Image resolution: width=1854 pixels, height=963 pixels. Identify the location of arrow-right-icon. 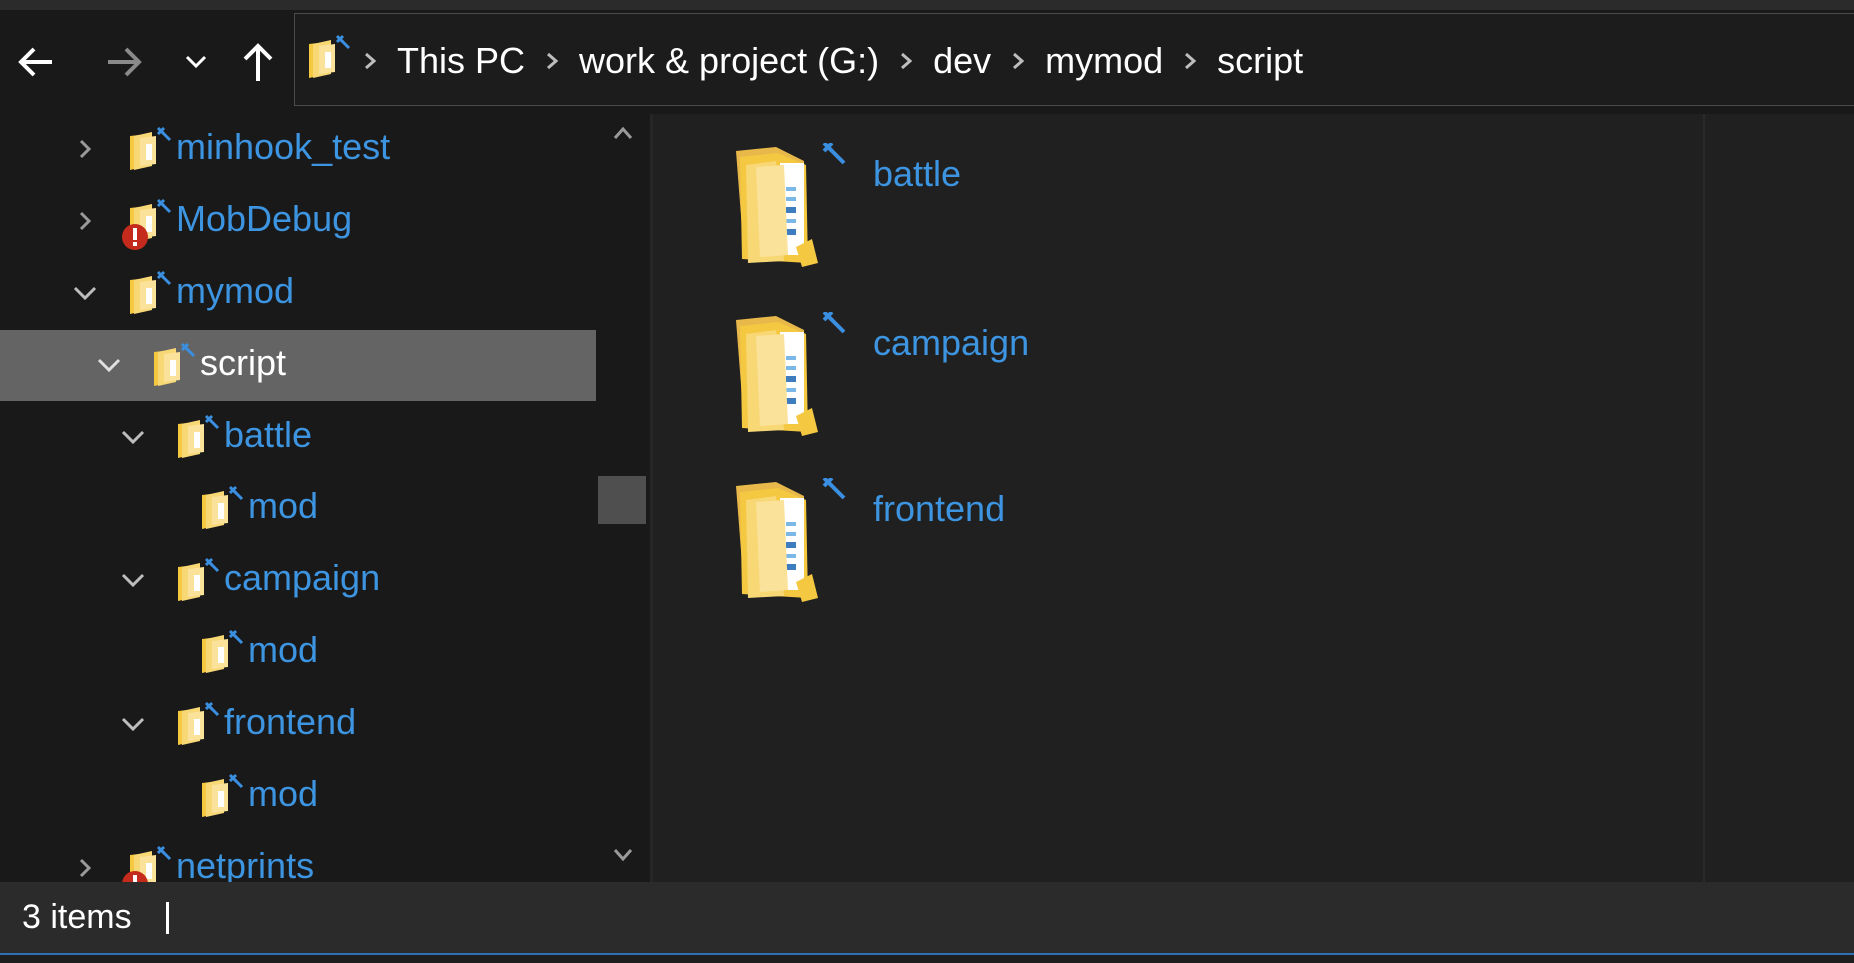
(125, 62).